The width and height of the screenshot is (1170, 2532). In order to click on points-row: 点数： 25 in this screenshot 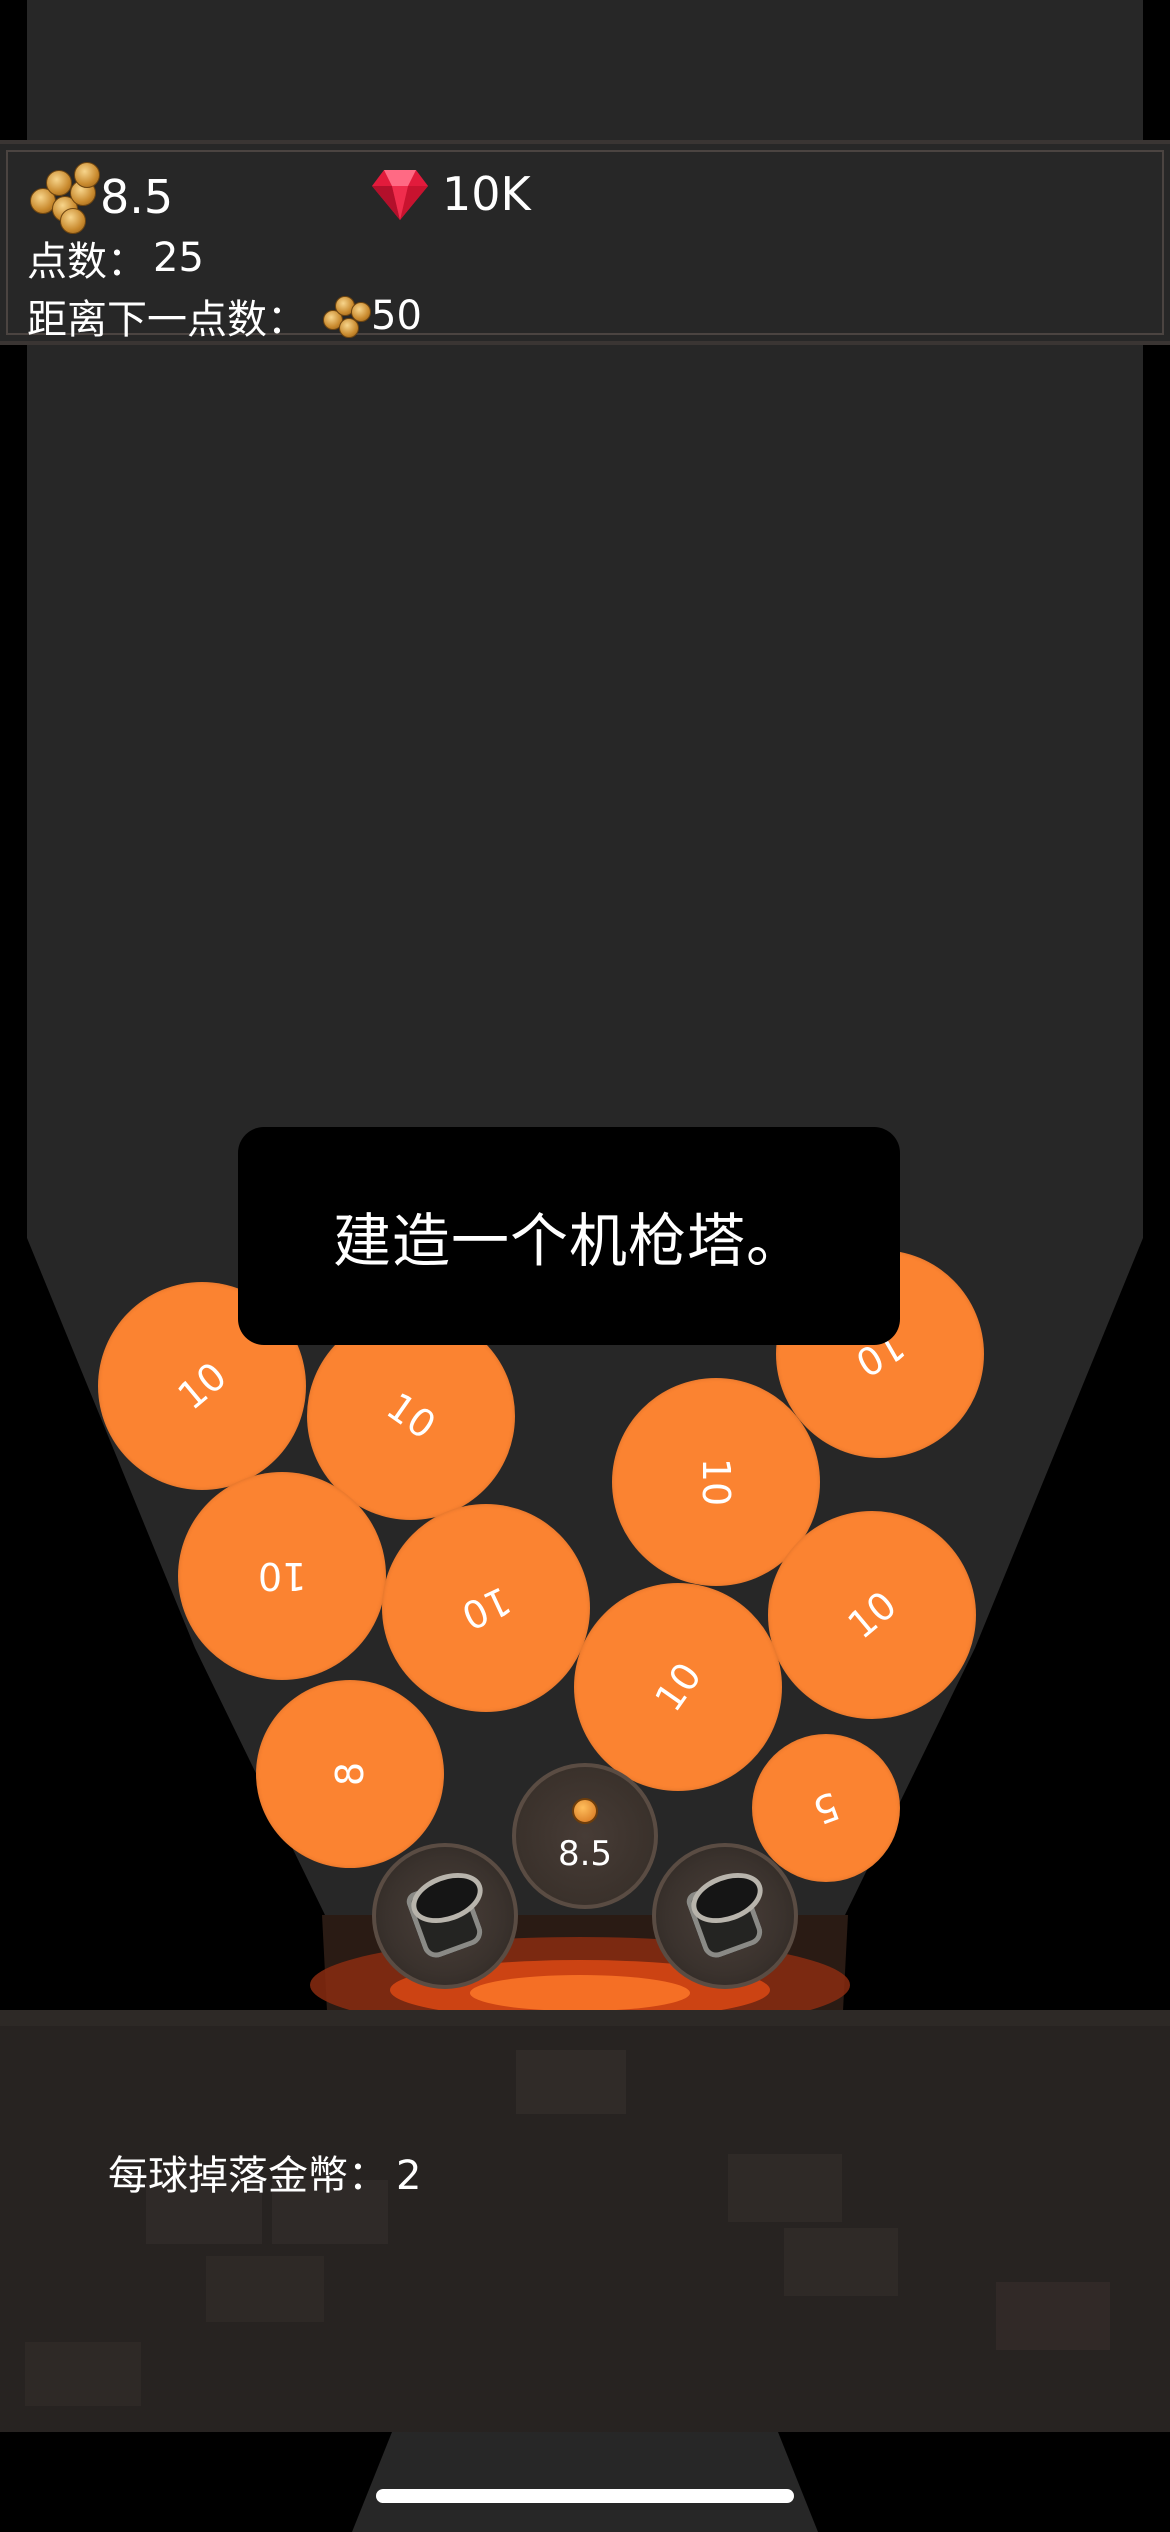, I will do `click(115, 258)`.